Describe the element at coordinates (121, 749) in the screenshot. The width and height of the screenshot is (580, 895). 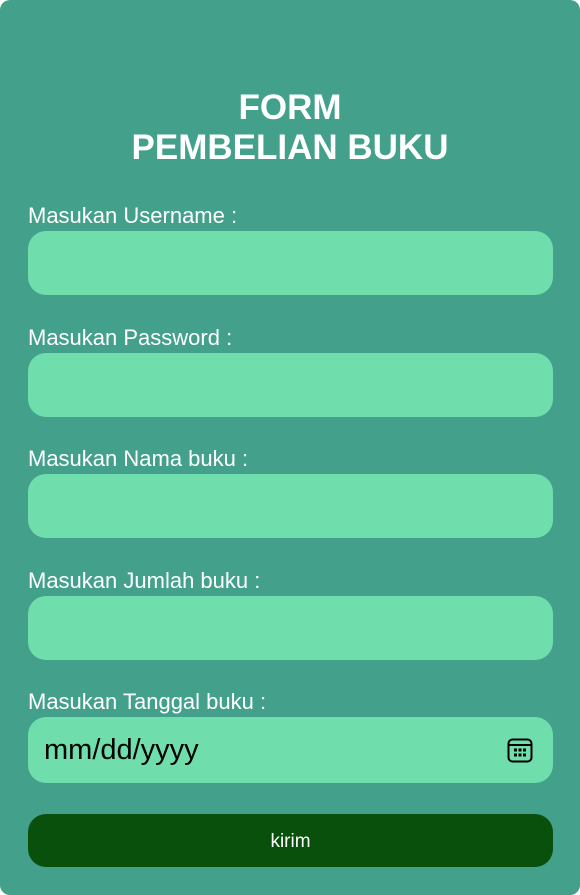
I see `date-placeholder-text: mm/dd/yyyy` at that location.